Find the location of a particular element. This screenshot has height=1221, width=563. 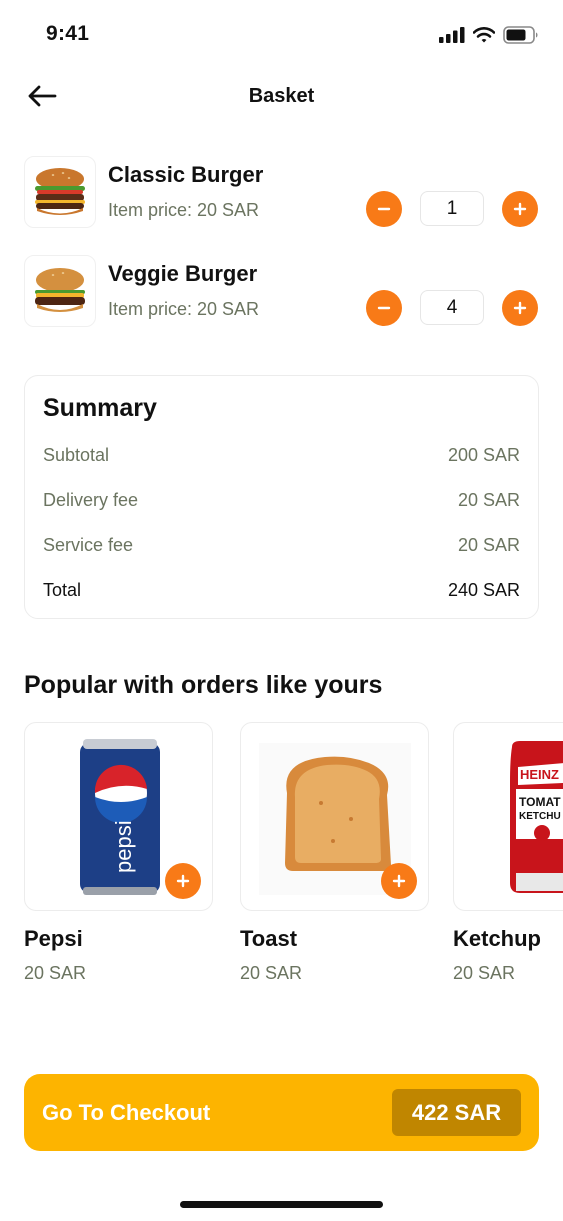

section-title: Popular with orders like yours is located at coordinates (203, 685).